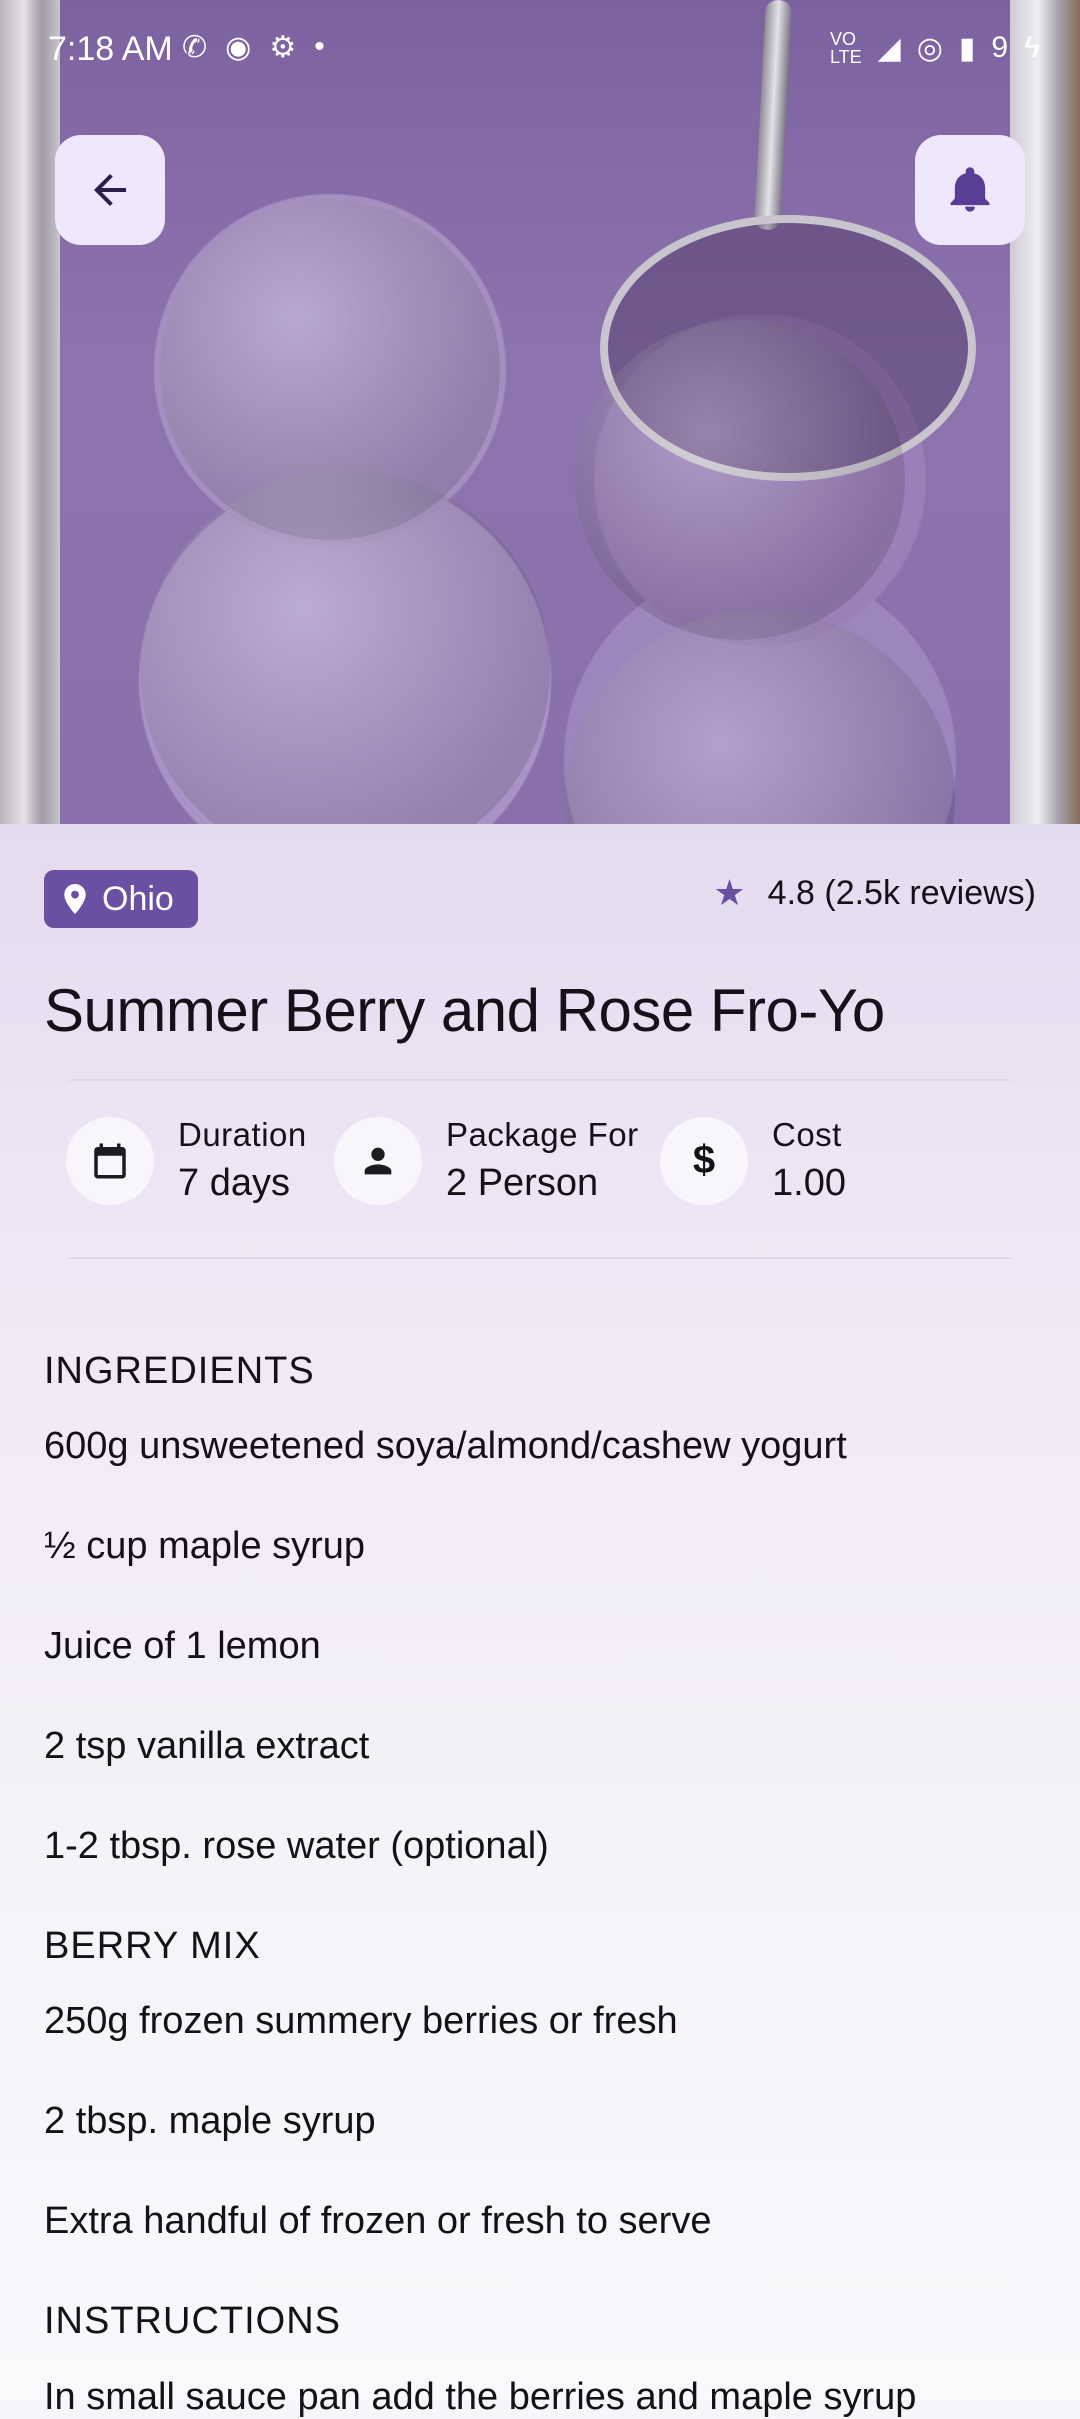 This screenshot has height=2419, width=1080. Describe the element at coordinates (179, 1371) in the screenshot. I see `ingredients-heading: INGREDIENTS` at that location.